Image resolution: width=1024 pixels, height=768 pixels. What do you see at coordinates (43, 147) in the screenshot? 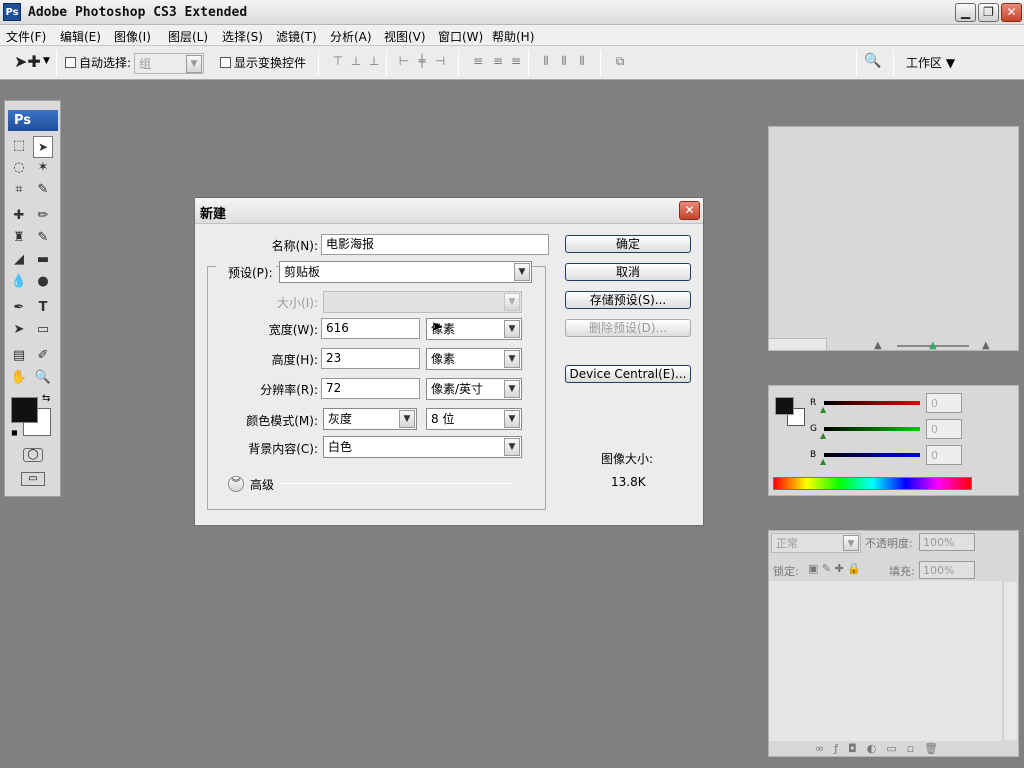
I see `move-tool-button-icon: ➤` at bounding box center [43, 147].